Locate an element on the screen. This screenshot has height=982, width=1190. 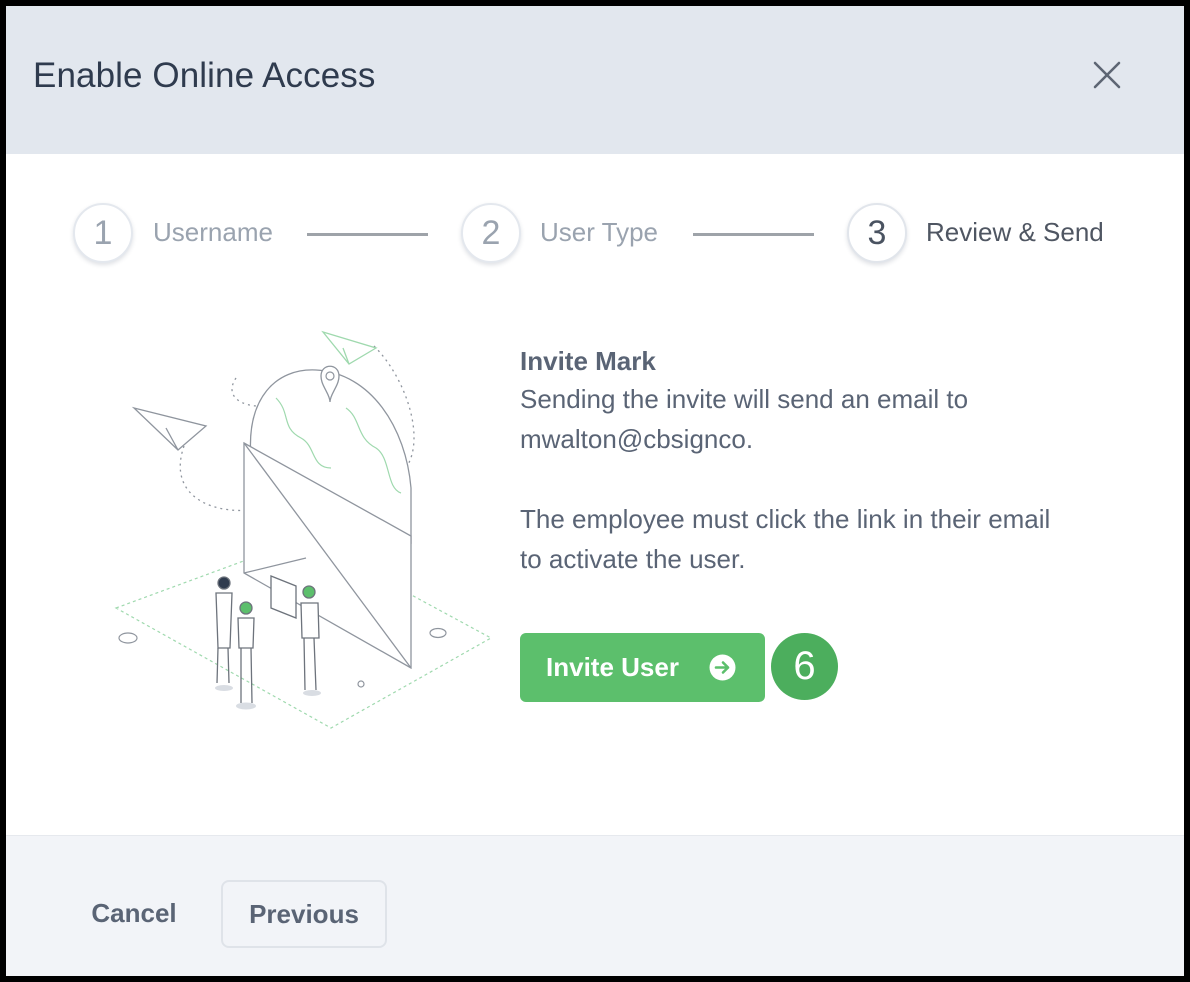
close-icon is located at coordinates (1107, 75).